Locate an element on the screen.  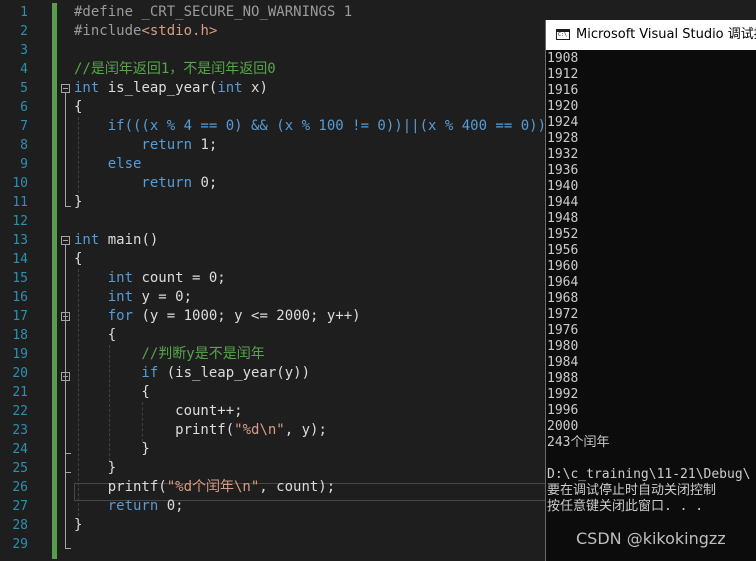
console-app-icon is located at coordinates (563, 34).